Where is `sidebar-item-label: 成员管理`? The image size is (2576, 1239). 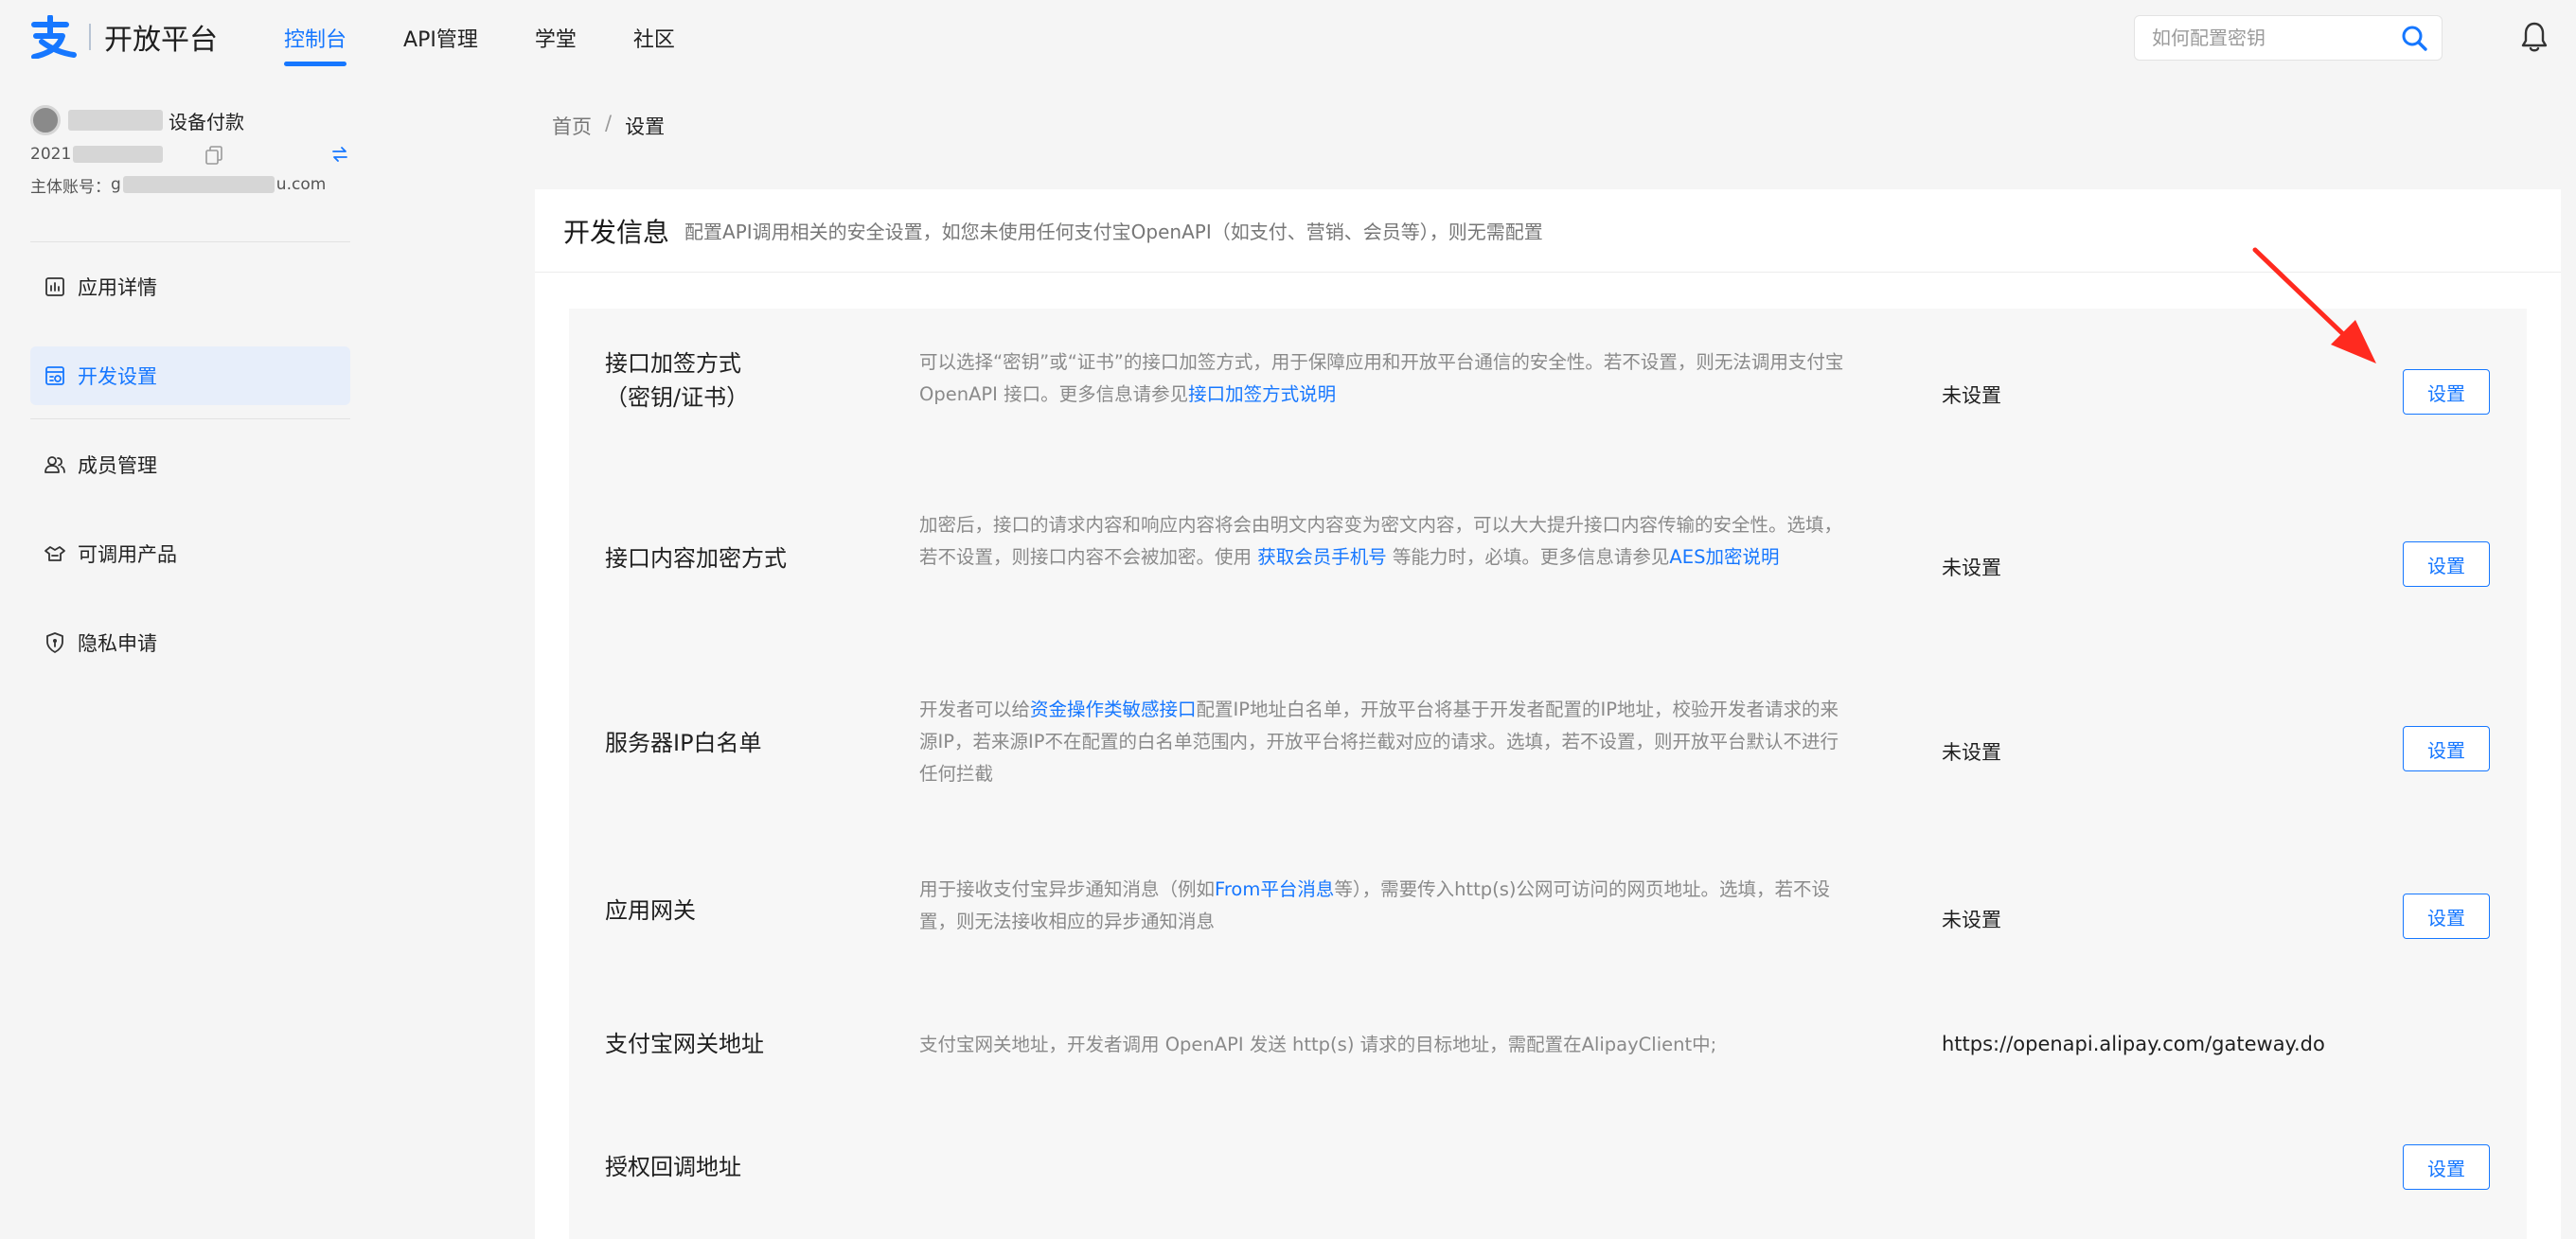
sidebar-item-label: 成员管理 is located at coordinates (118, 465).